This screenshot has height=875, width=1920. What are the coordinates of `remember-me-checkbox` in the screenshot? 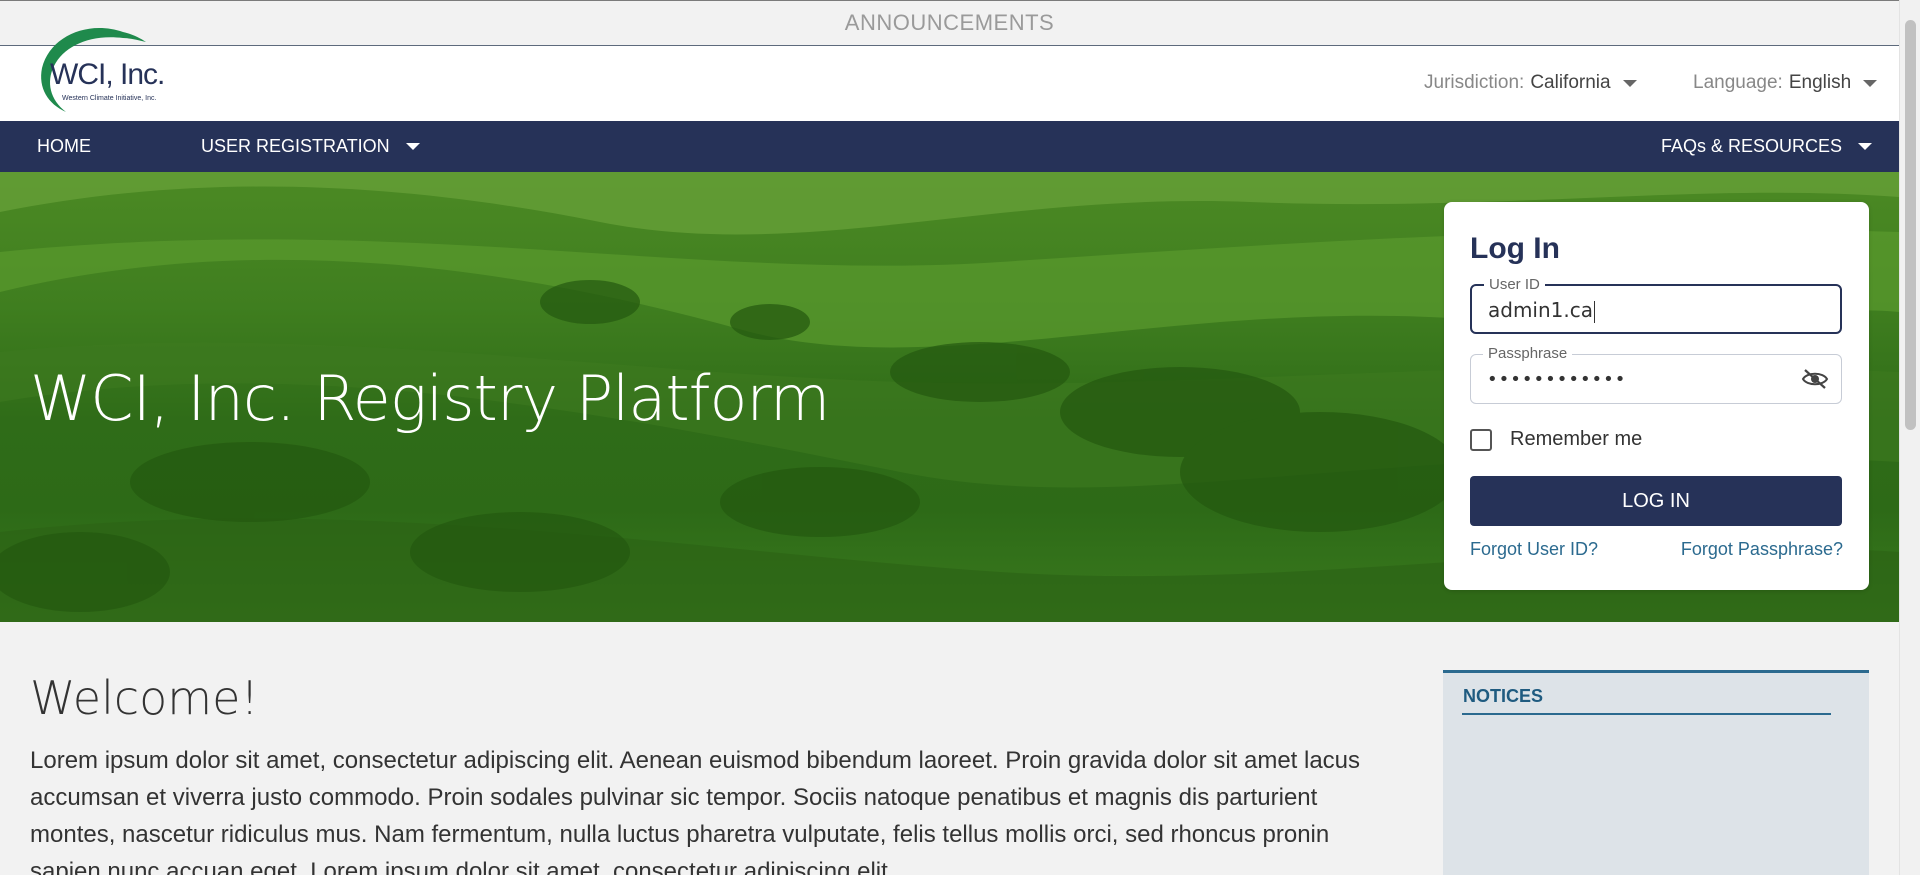 It's located at (1481, 439).